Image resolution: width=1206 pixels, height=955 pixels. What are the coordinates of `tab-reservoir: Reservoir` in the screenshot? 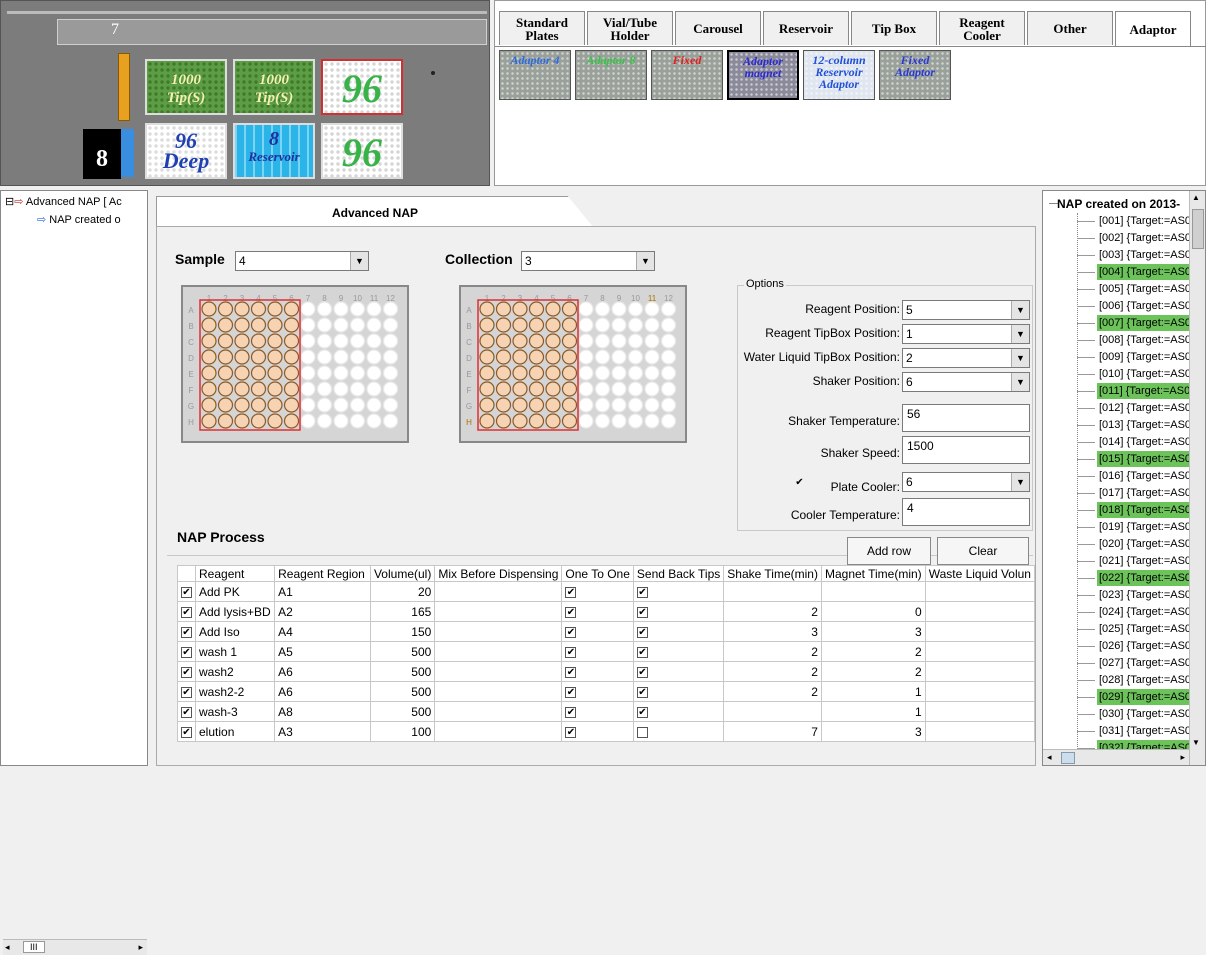 It's located at (806, 28).